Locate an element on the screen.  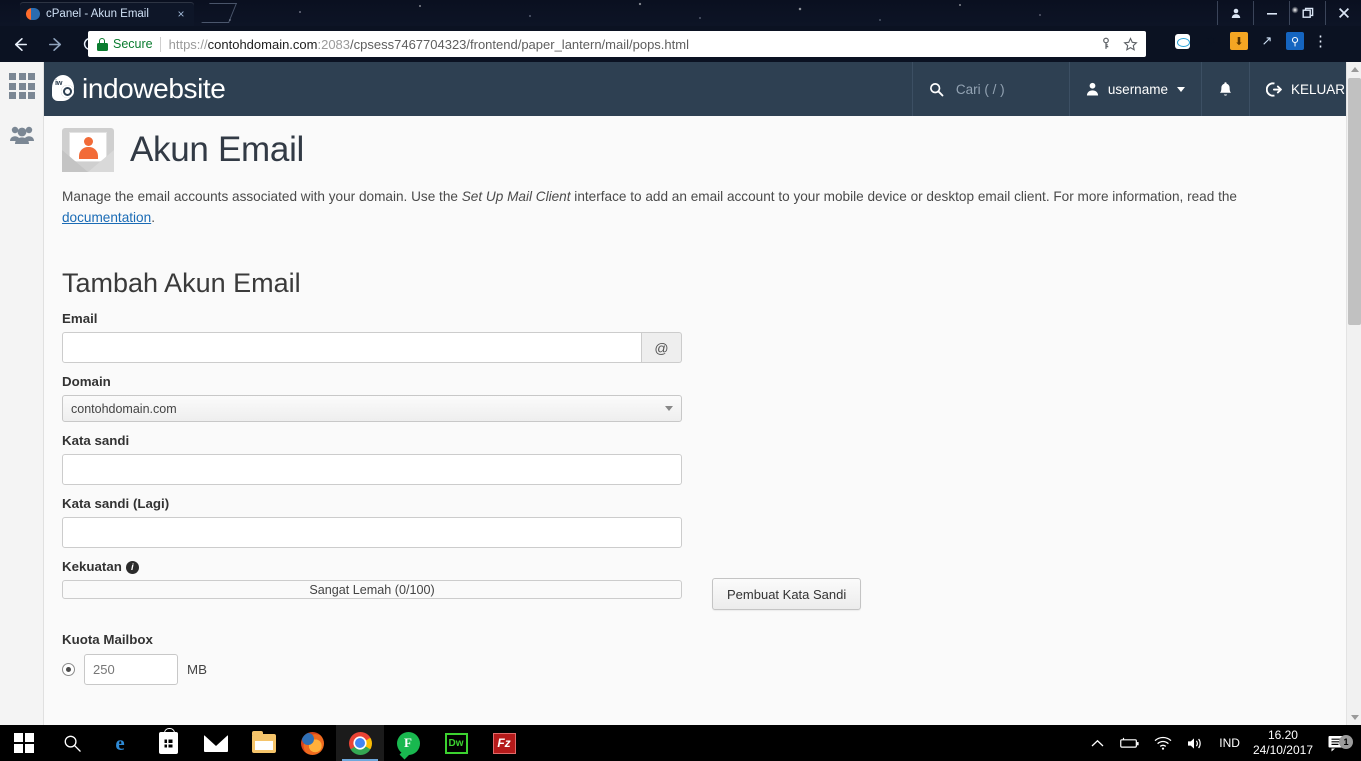
restore-icon is located at coordinates (1307, 13).